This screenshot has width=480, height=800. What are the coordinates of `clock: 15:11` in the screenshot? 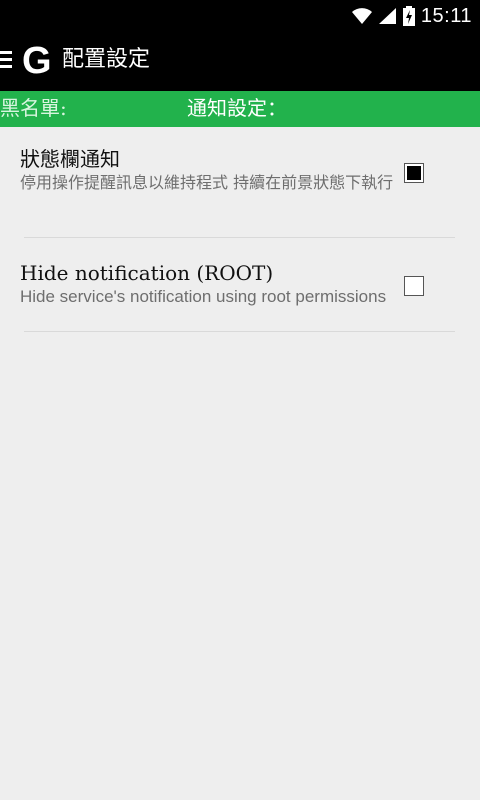 It's located at (446, 15).